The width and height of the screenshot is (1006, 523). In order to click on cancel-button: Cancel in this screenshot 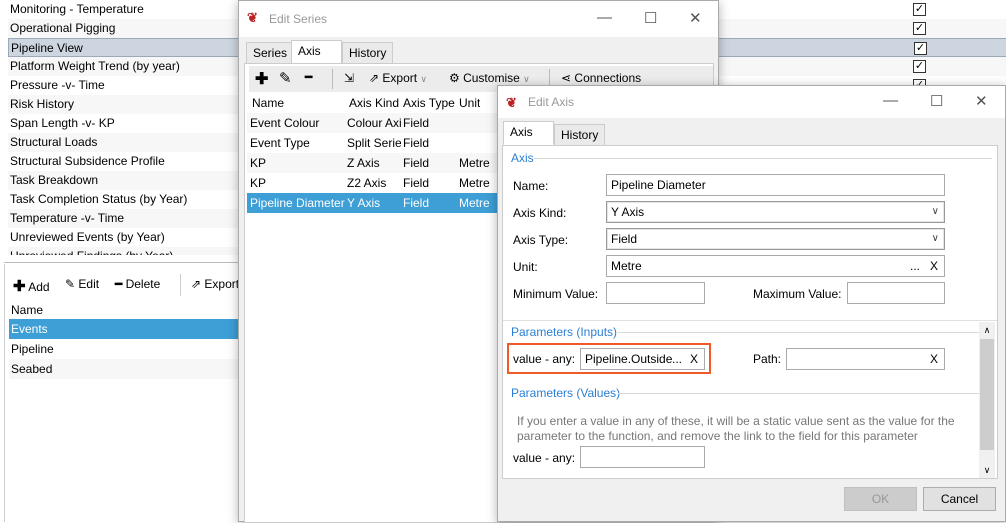, I will do `click(959, 499)`.